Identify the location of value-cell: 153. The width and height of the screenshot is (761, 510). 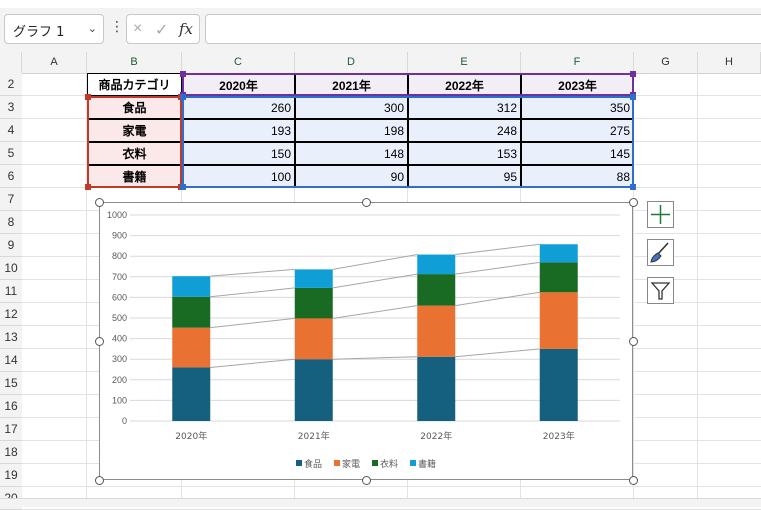
(464, 153).